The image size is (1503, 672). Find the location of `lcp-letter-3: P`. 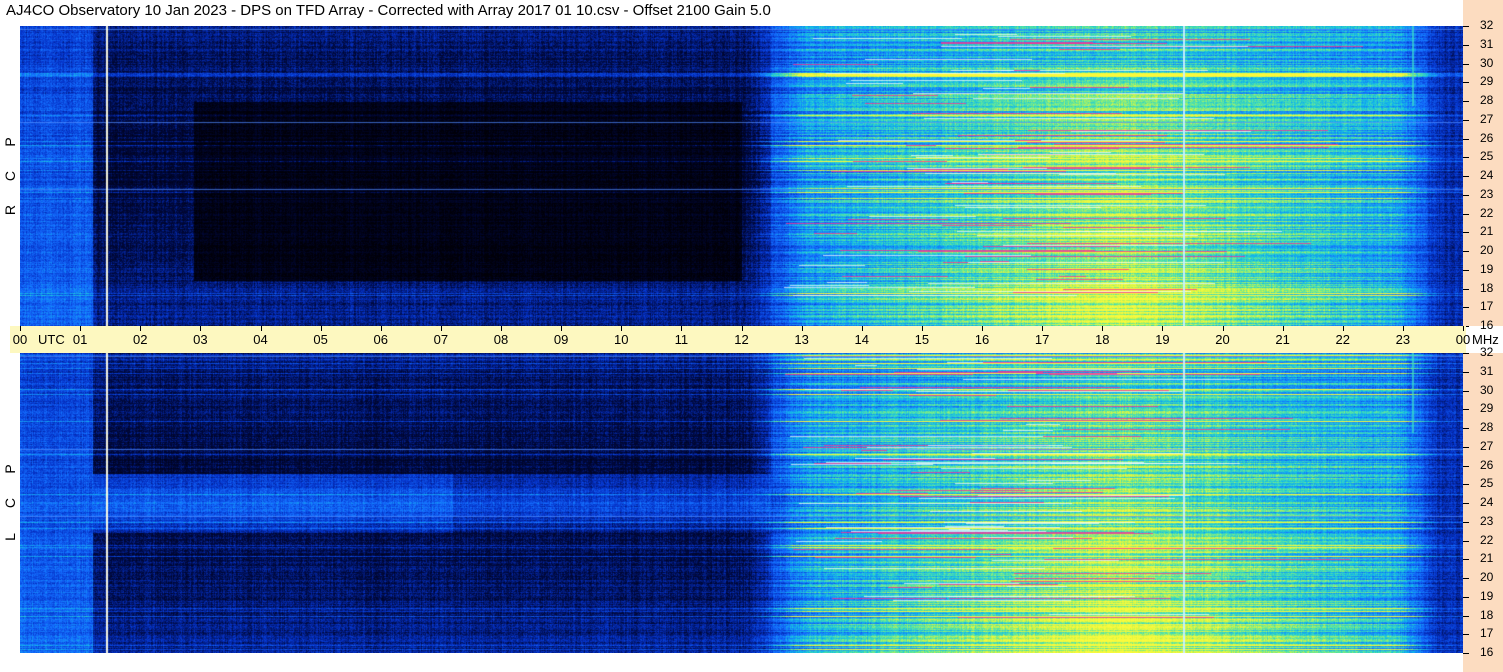

lcp-letter-3: P is located at coordinates (10, 469).